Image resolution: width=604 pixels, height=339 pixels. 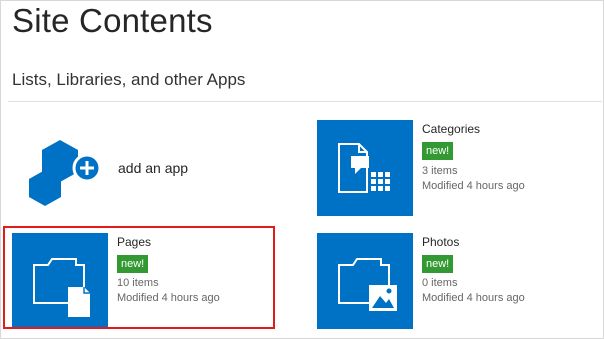 I want to click on new-badge-categories: new!, so click(x=438, y=151).